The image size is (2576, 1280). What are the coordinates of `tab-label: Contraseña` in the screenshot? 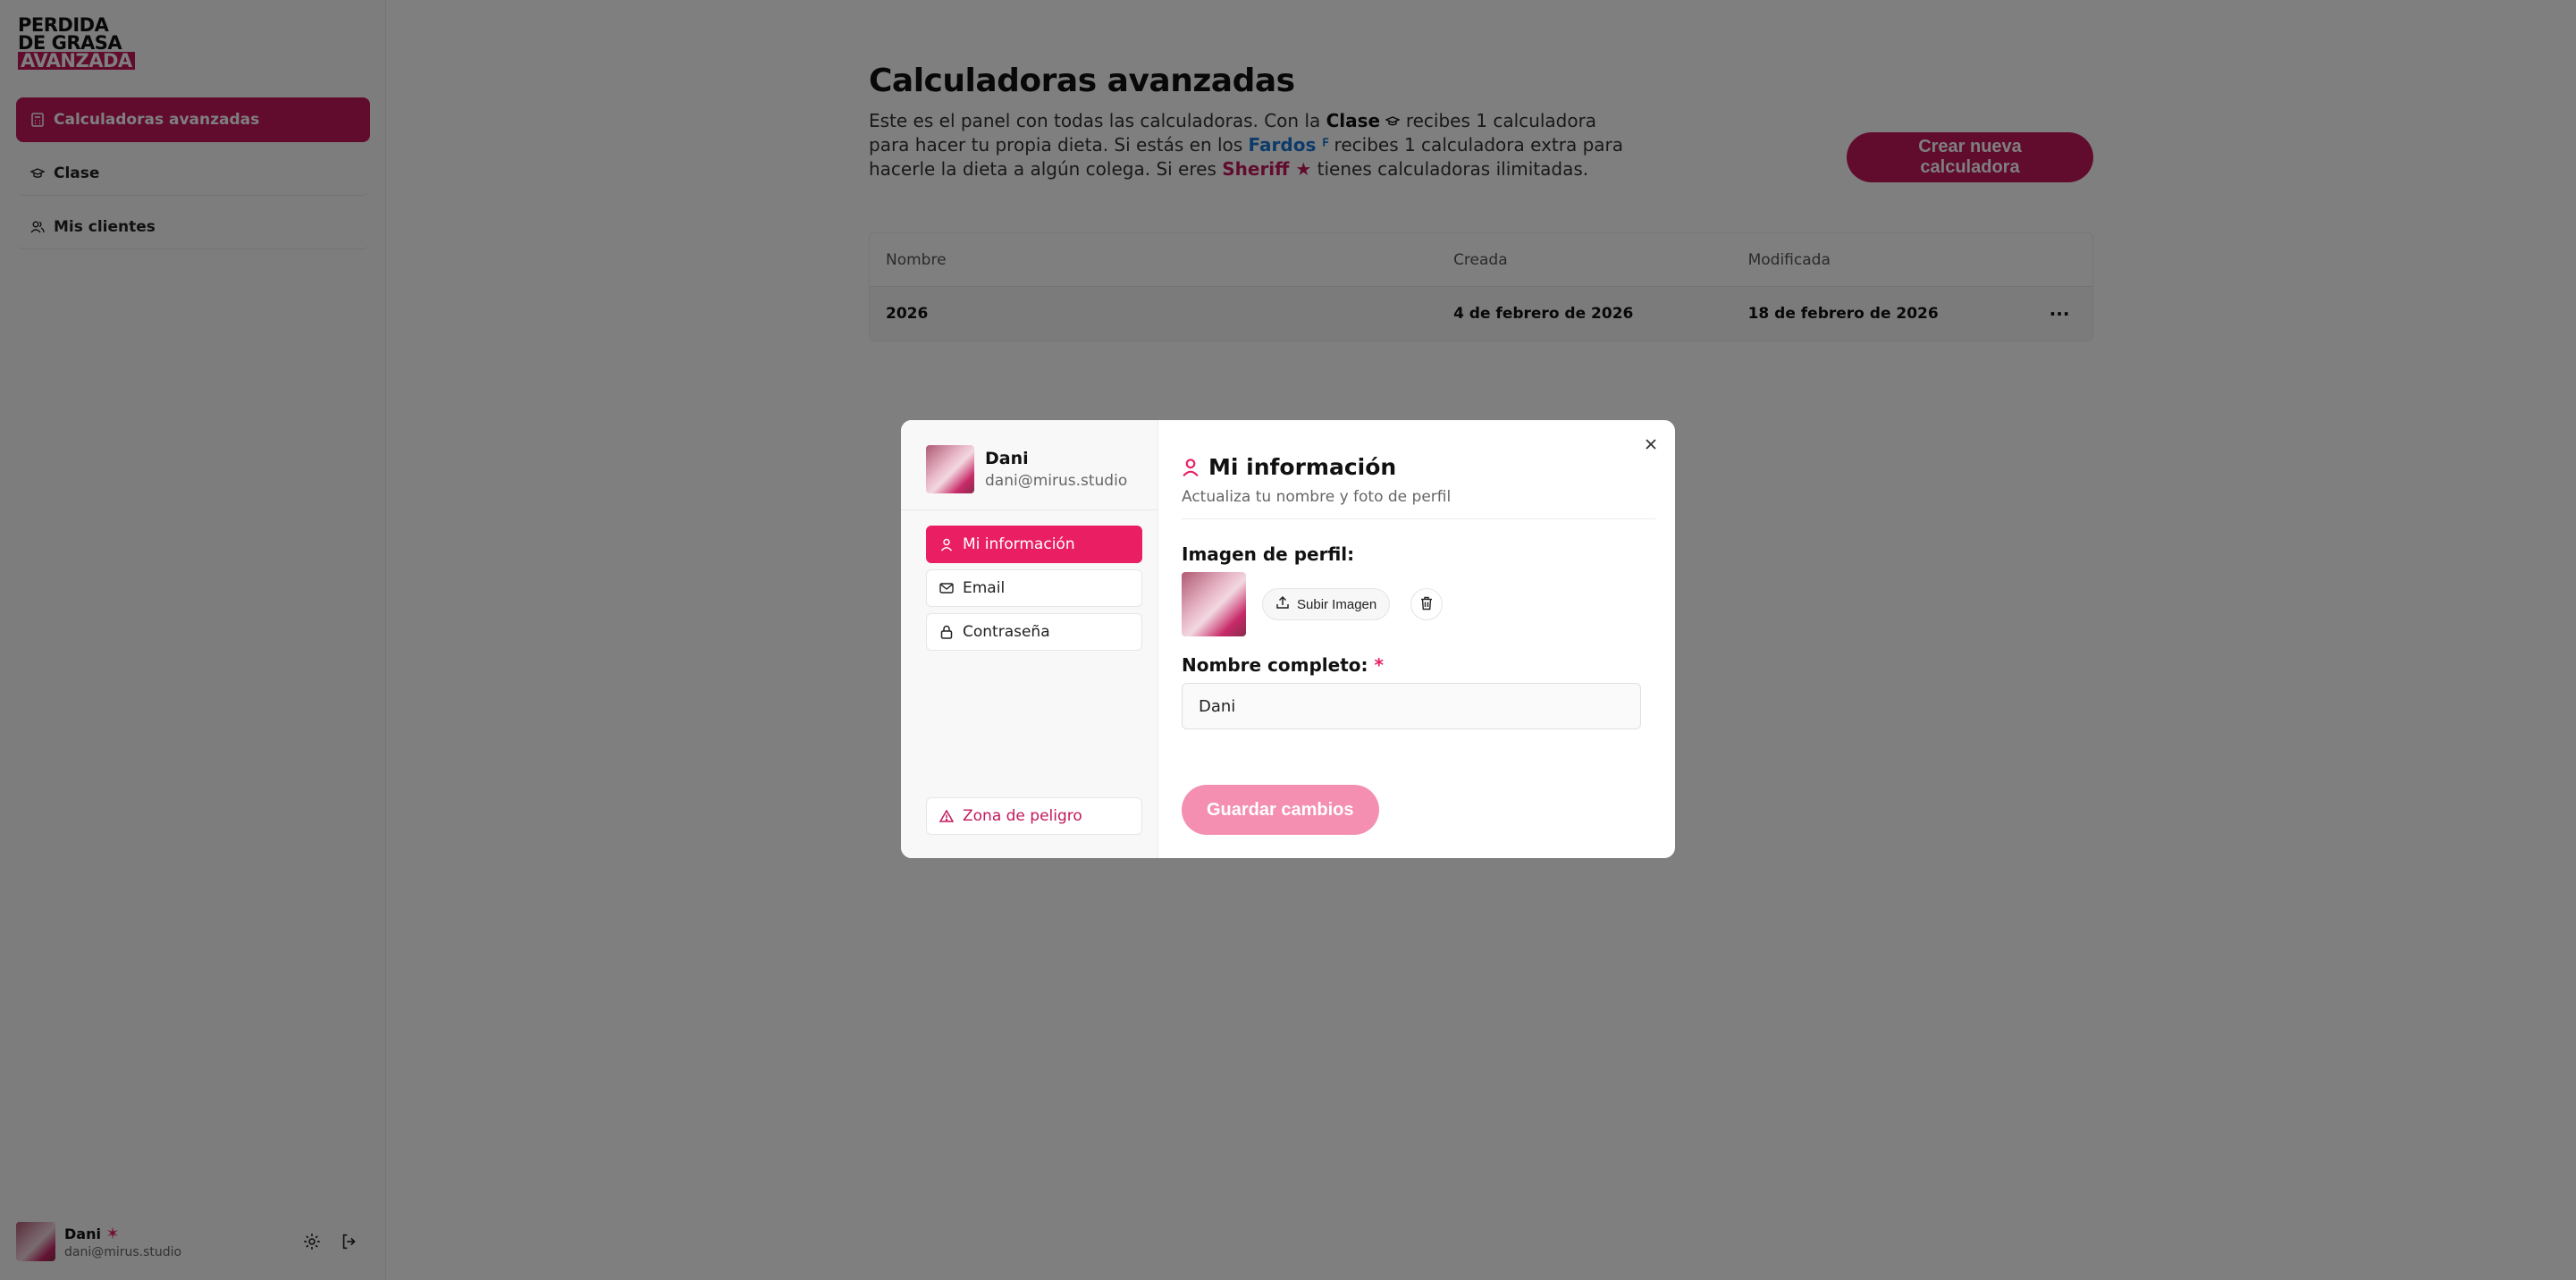 It's located at (1007, 632).